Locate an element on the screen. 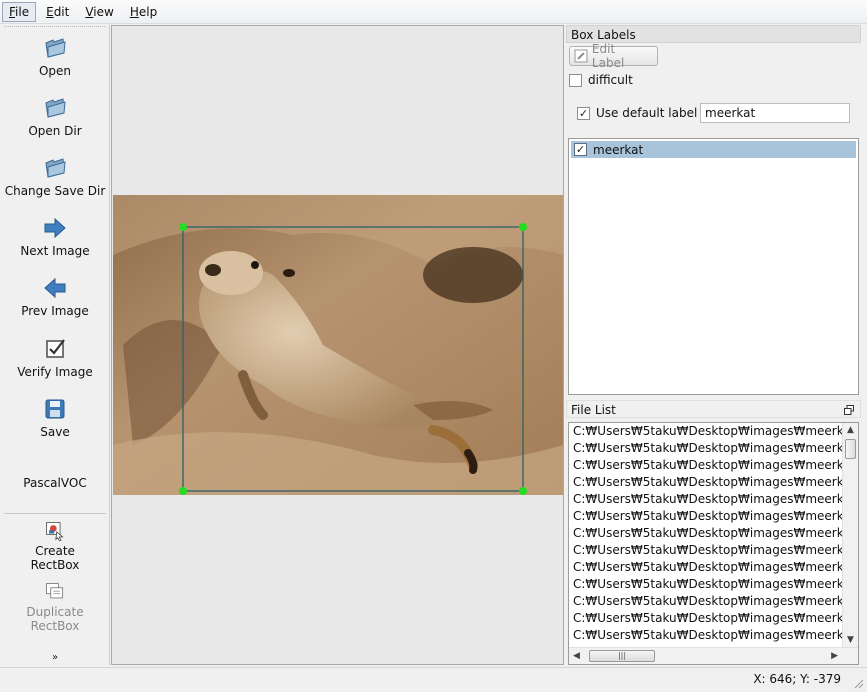  menu-view: View is located at coordinates (99, 12).